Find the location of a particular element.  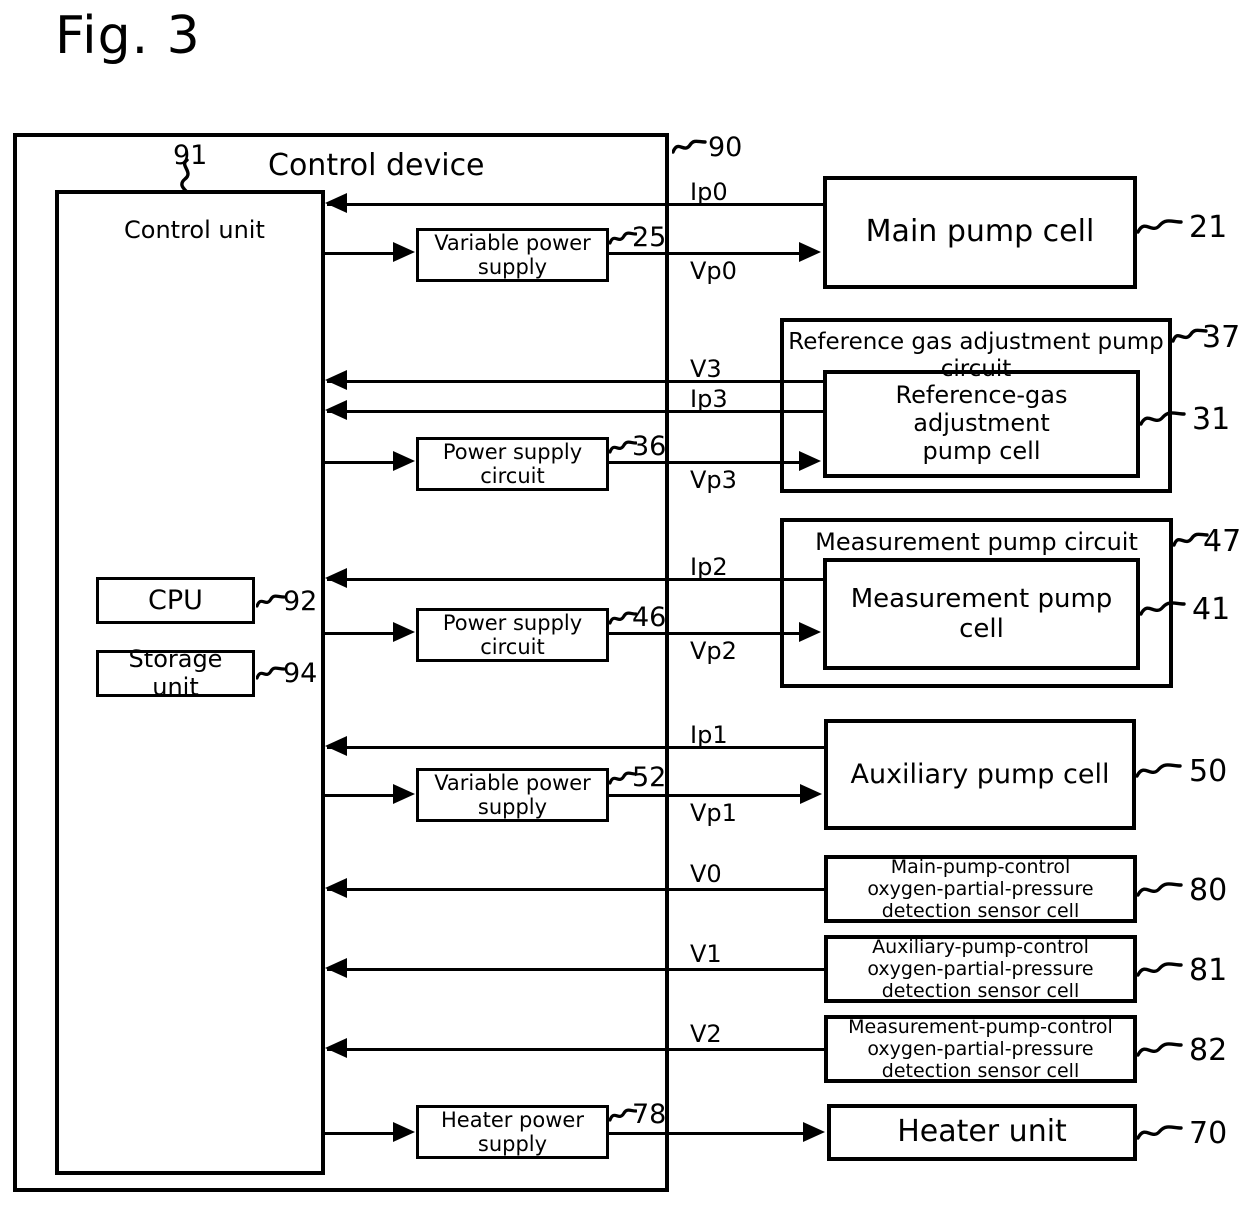

variable-power-supply-52-label: Variable power supply is located at coordinates (512, 794).